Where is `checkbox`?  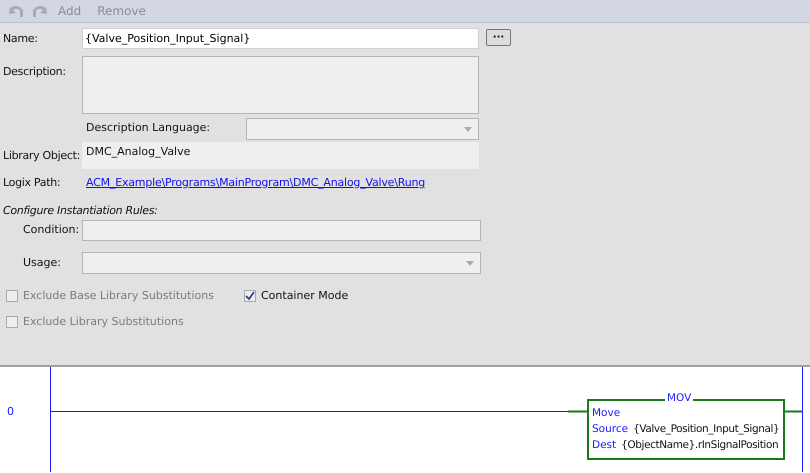
checkbox is located at coordinates (250, 296).